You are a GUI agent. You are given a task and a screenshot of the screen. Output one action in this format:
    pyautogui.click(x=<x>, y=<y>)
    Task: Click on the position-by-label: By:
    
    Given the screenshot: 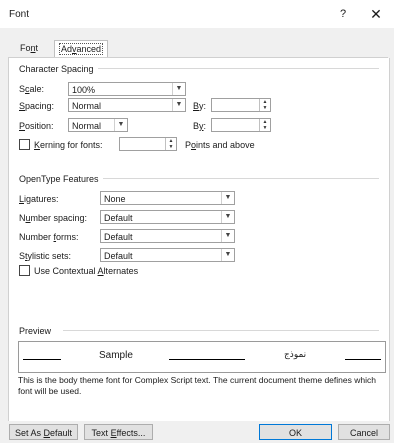 What is the action you would take?
    pyautogui.click(x=200, y=126)
    